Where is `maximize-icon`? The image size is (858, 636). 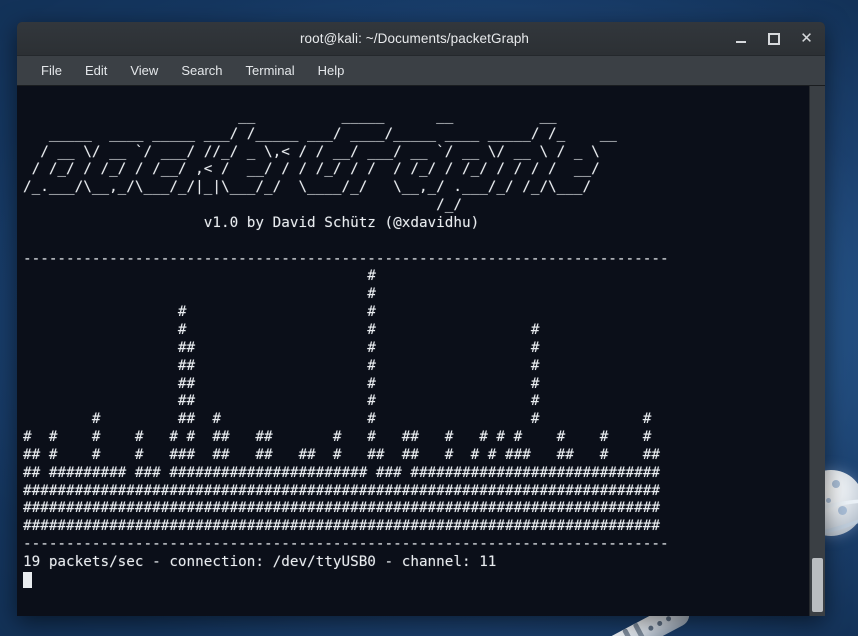 maximize-icon is located at coordinates (773, 38).